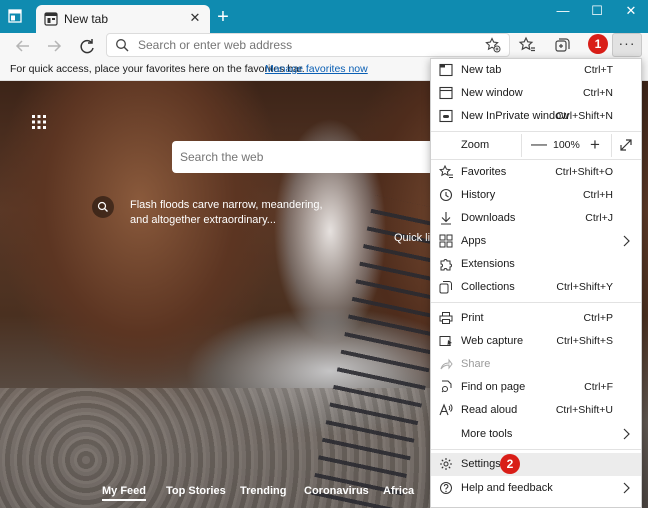  What do you see at coordinates (446, 318) in the screenshot?
I see `print-icon` at bounding box center [446, 318].